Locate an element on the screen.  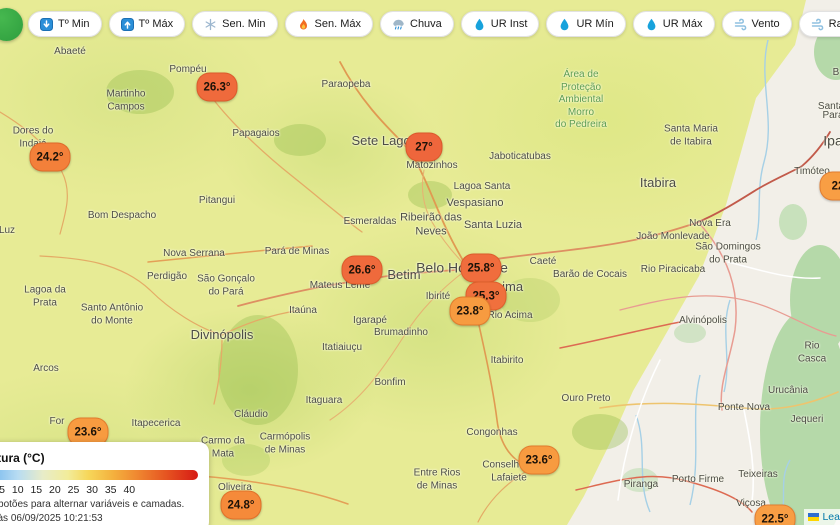
temp-up-icon is located at coordinates (127, 24).